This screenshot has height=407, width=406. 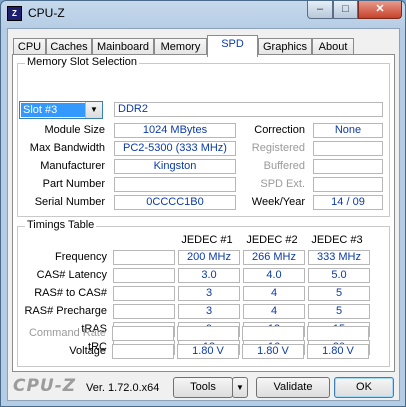 What do you see at coordinates (93, 110) in the screenshot?
I see `chevron-down-icon: ▼` at bounding box center [93, 110].